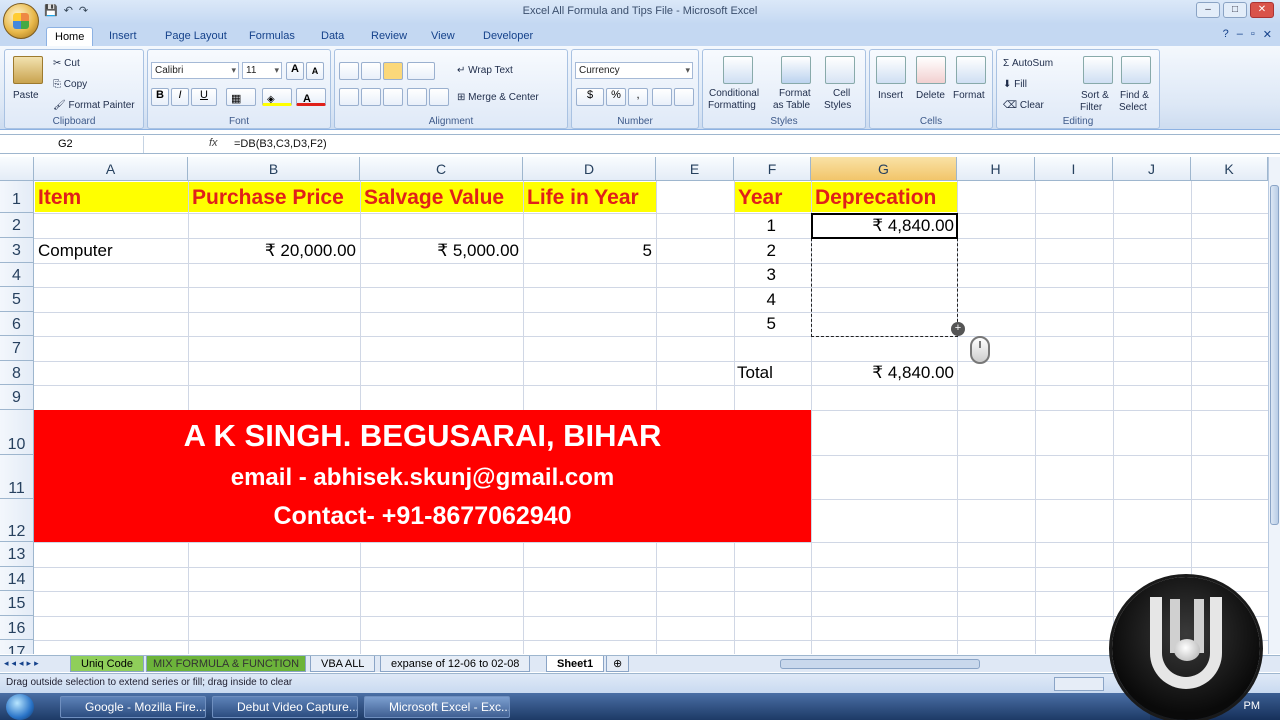 This screenshot has width=1280, height=720. What do you see at coordinates (17, 628) in the screenshot?
I see `row-header-16: 16` at bounding box center [17, 628].